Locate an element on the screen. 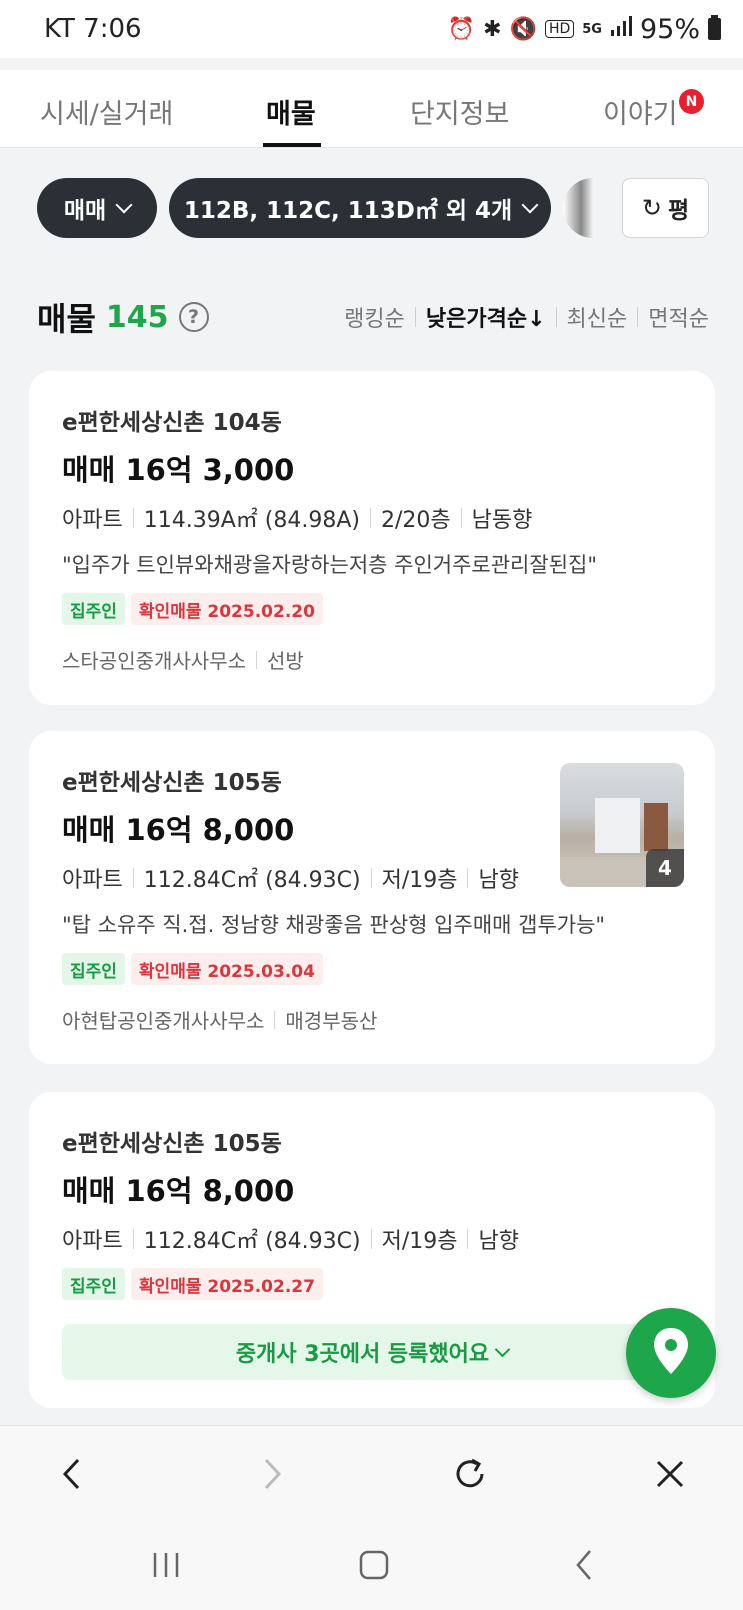 This screenshot has width=743, height=1610. listing-spec: 아파트 114.39A㎡ (84.98A) 2/20층 남동향 is located at coordinates (297, 518).